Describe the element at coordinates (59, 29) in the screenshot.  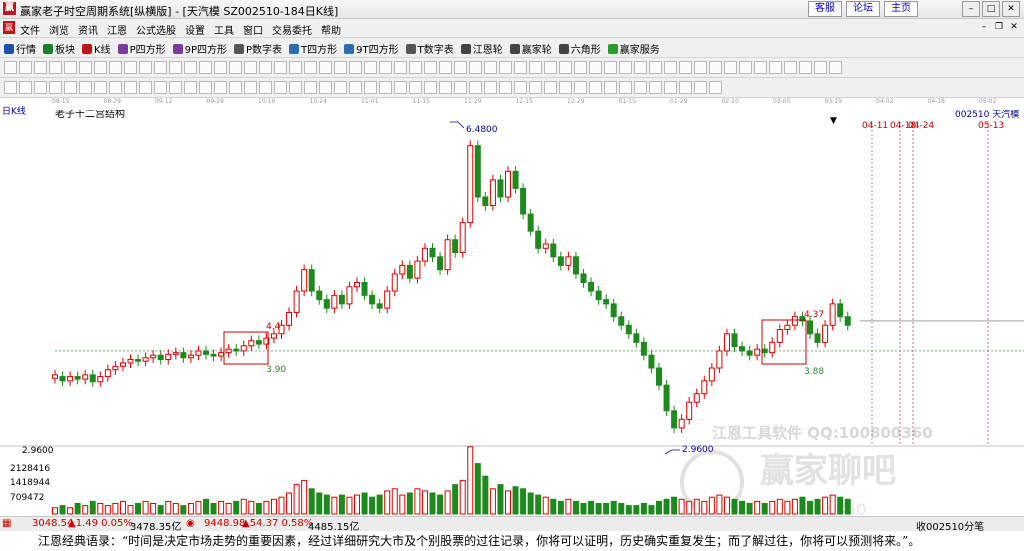
I see `menu-item: 浏览` at that location.